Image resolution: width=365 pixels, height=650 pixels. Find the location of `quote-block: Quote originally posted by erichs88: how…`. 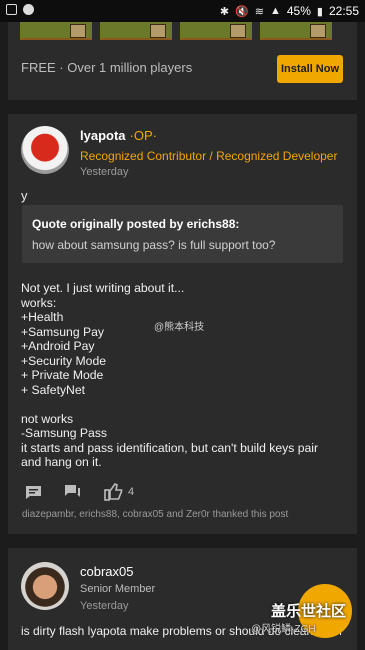

quote-block: Quote originally posted by erichs88: how… is located at coordinates (182, 234).